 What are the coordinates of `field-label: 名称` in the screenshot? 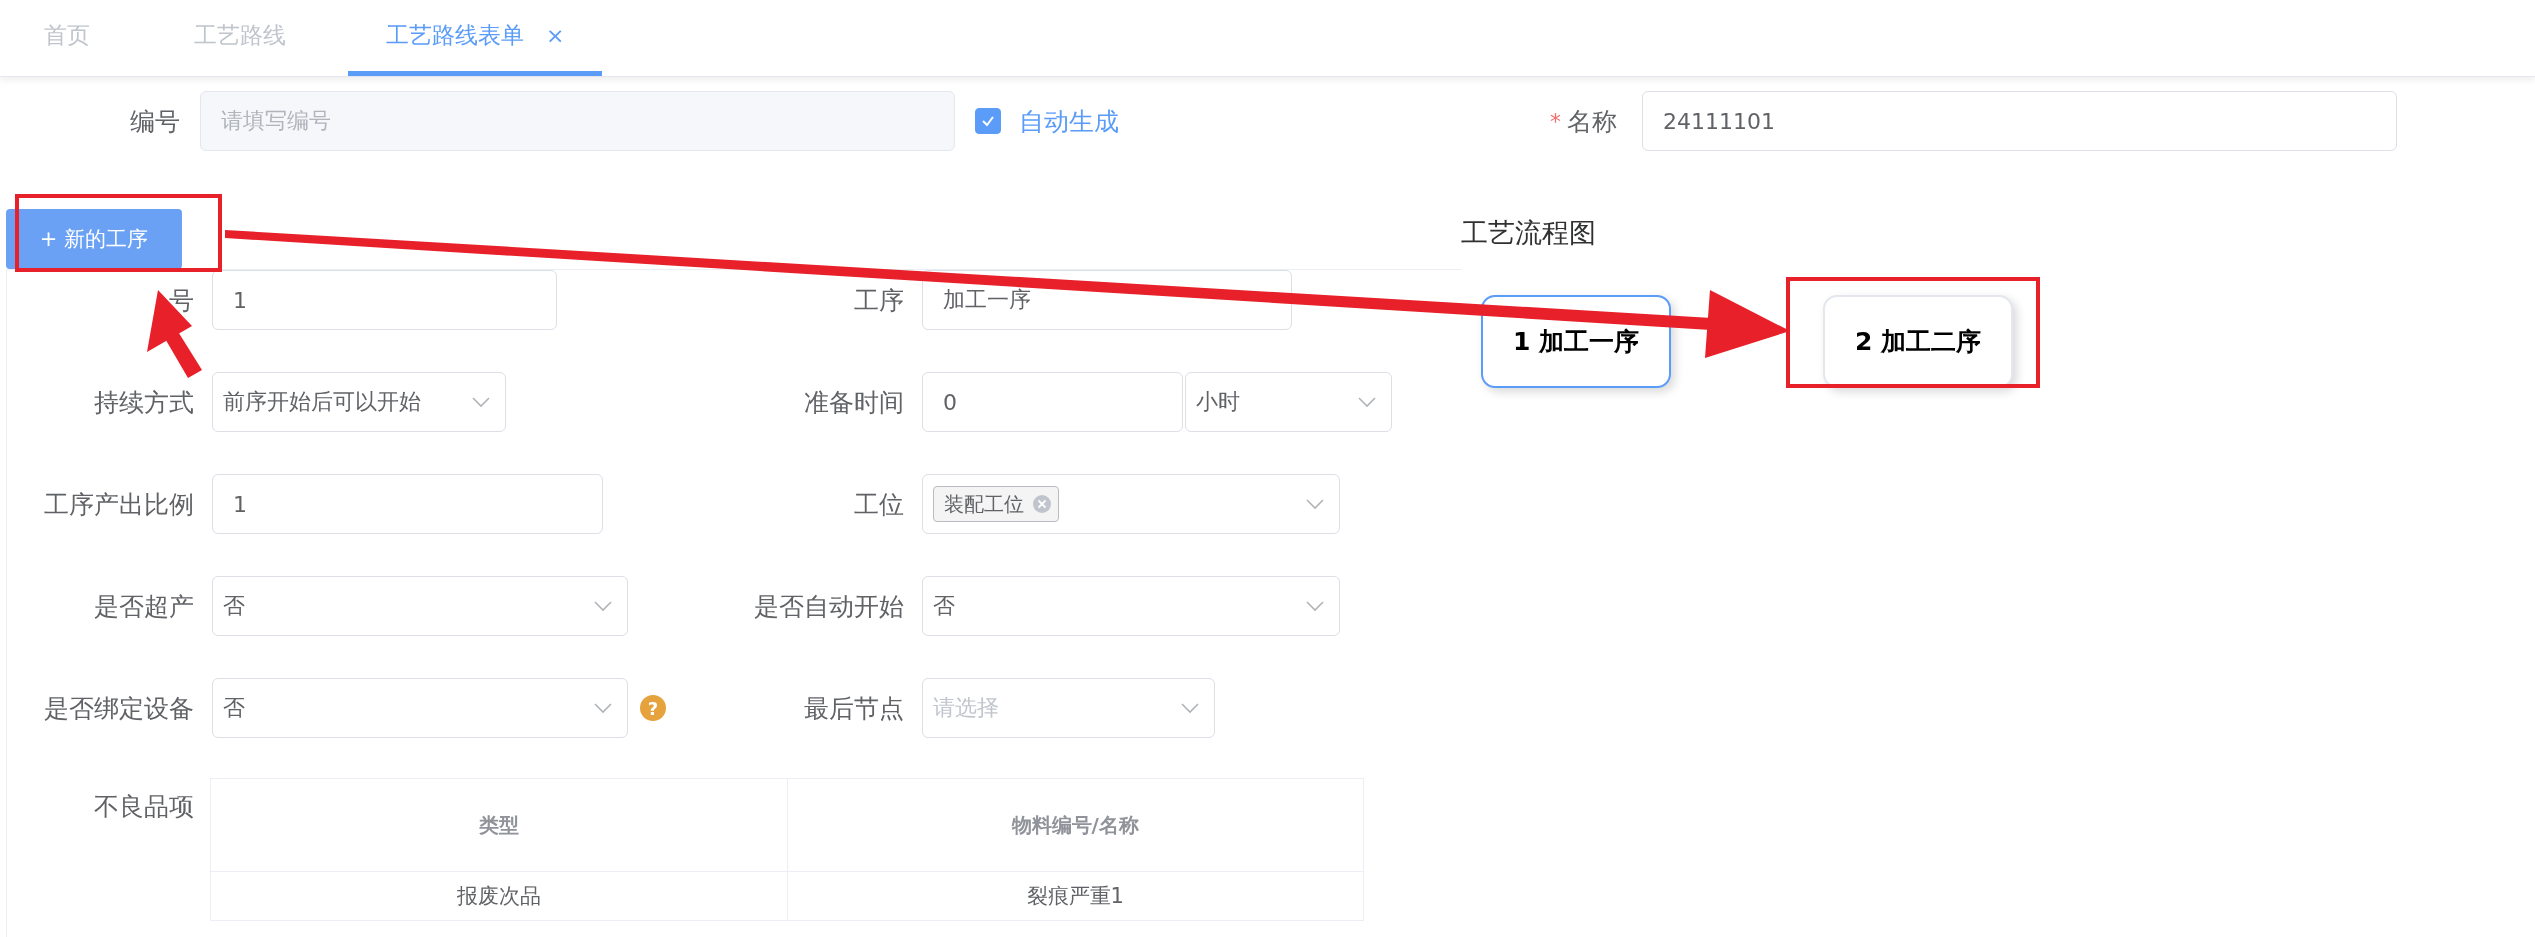 It's located at (1592, 121).